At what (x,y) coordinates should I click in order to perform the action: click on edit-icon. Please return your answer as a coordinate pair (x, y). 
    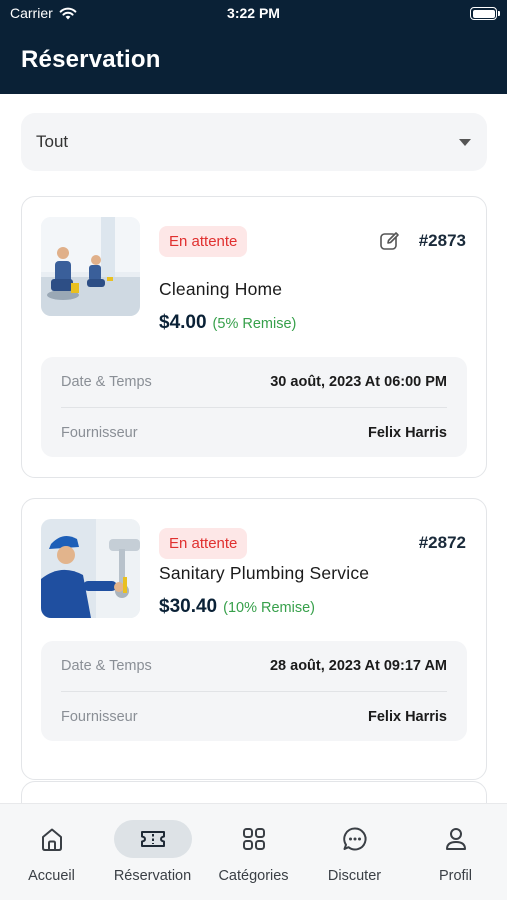
    Looking at the image, I should click on (390, 241).